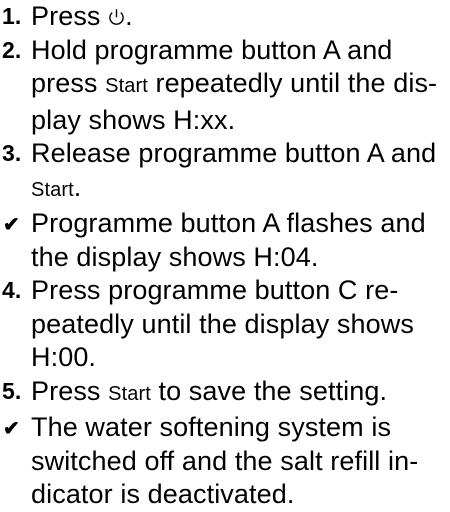 This screenshot has width=450, height=512. What do you see at coordinates (12, 153) in the screenshot?
I see `step-number: 3.` at bounding box center [12, 153].